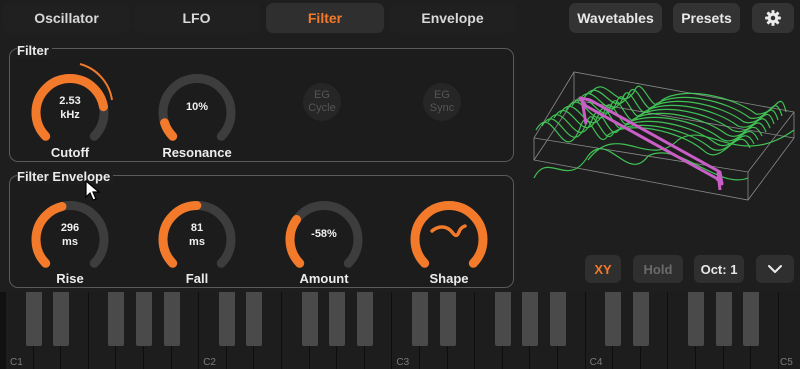  I want to click on cutoff-value: 2.53 kHz, so click(70, 108).